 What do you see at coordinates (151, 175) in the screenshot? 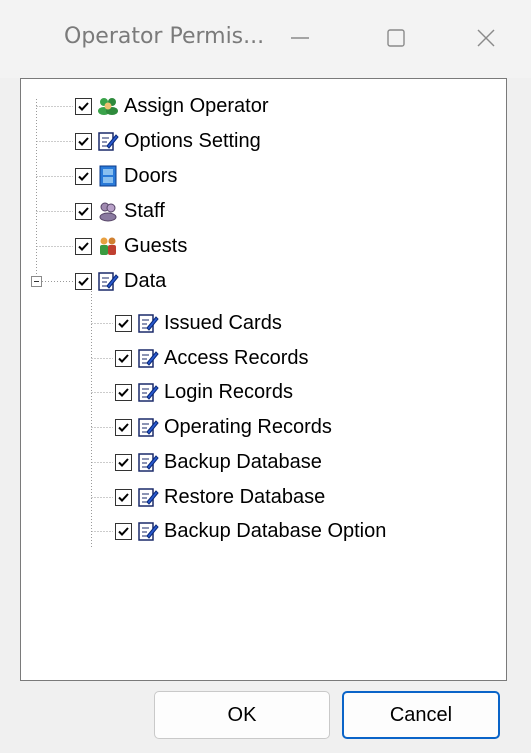
I see `tree-item-label: Doors` at bounding box center [151, 175].